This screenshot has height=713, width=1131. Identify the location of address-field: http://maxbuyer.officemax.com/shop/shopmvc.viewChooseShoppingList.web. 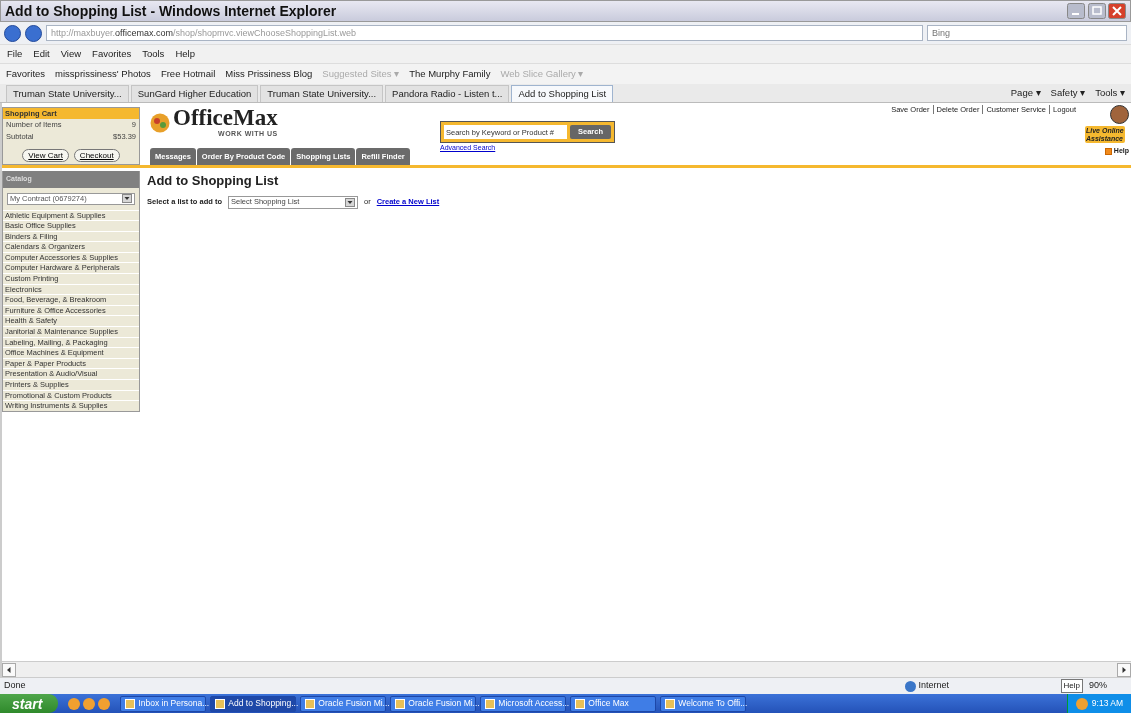
(484, 33).